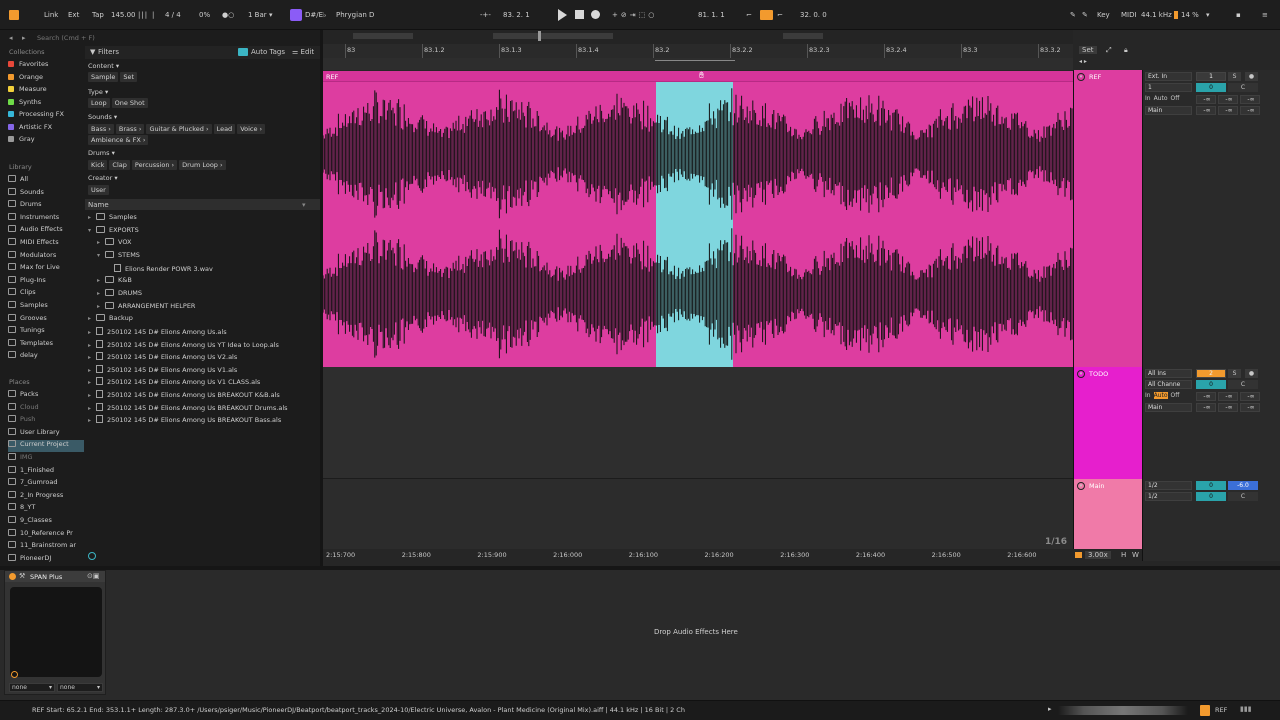 The height and width of the screenshot is (720, 1280). I want to click on volume-field: 0, so click(1211, 496).